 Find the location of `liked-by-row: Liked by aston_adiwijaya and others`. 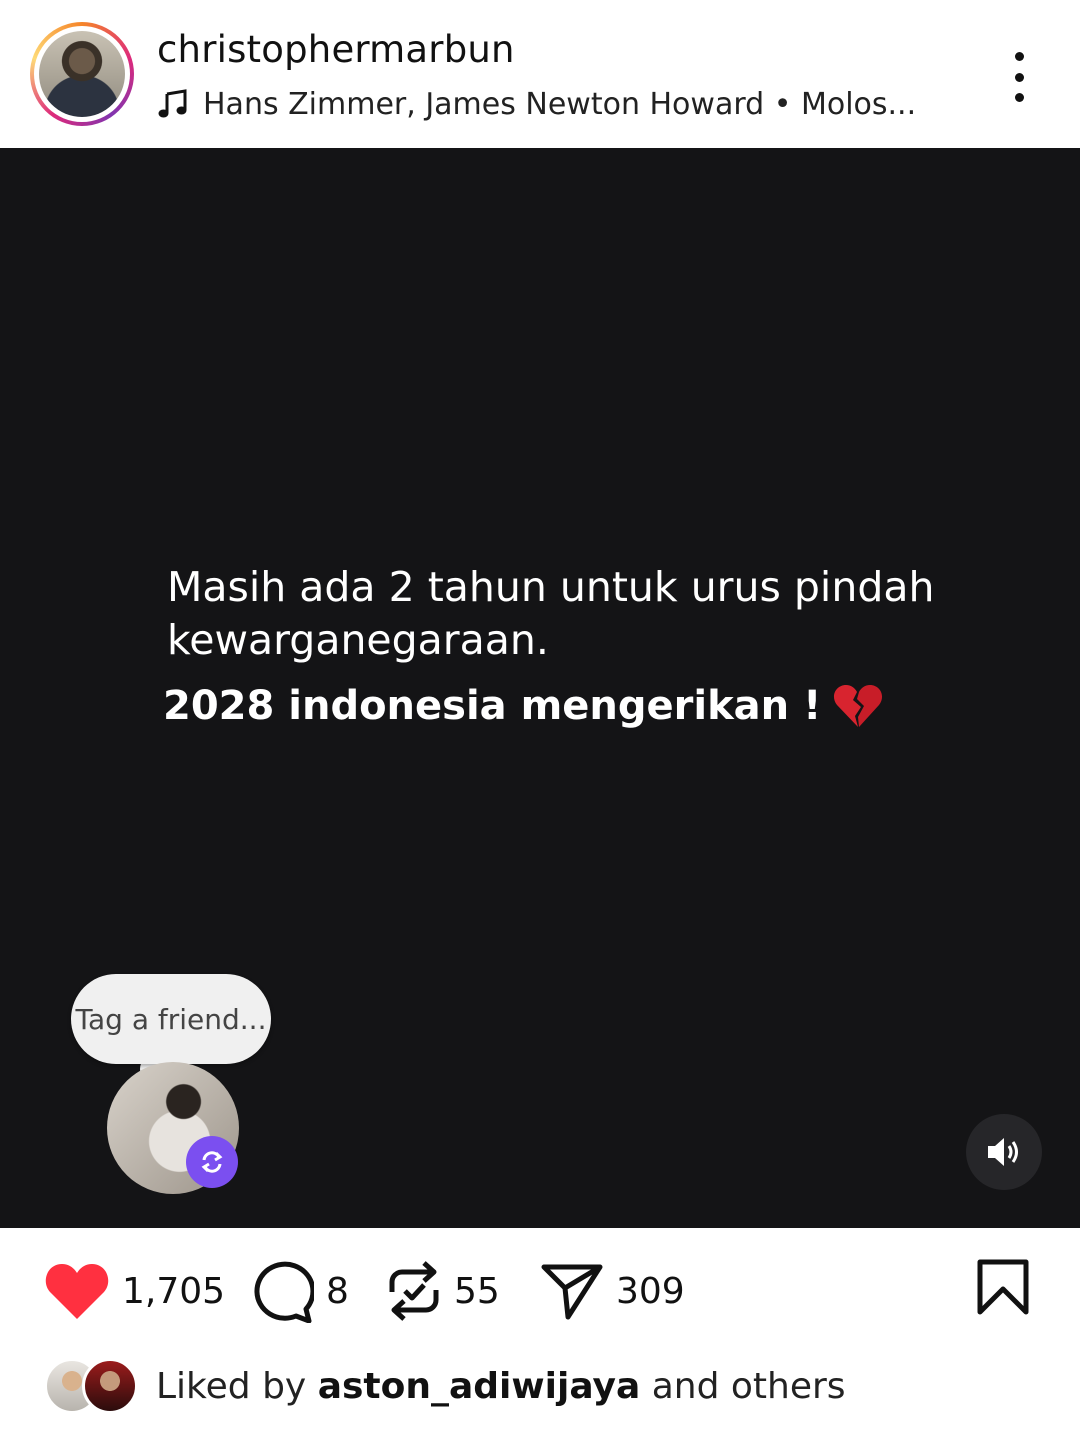

liked-by-row: Liked by aston_adiwijaya and others is located at coordinates (445, 1386).